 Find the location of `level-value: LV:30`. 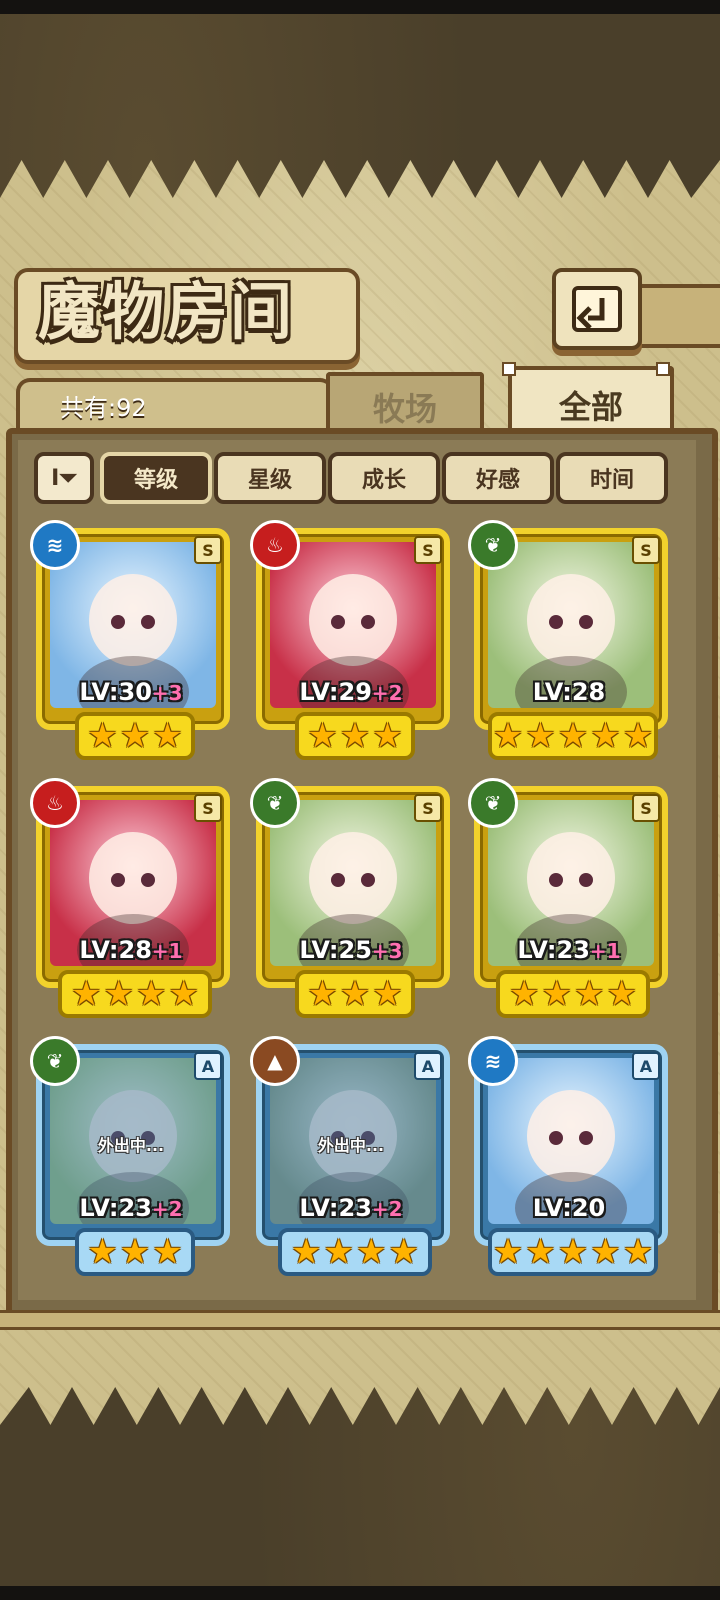

level-value: LV:30 is located at coordinates (115, 692).